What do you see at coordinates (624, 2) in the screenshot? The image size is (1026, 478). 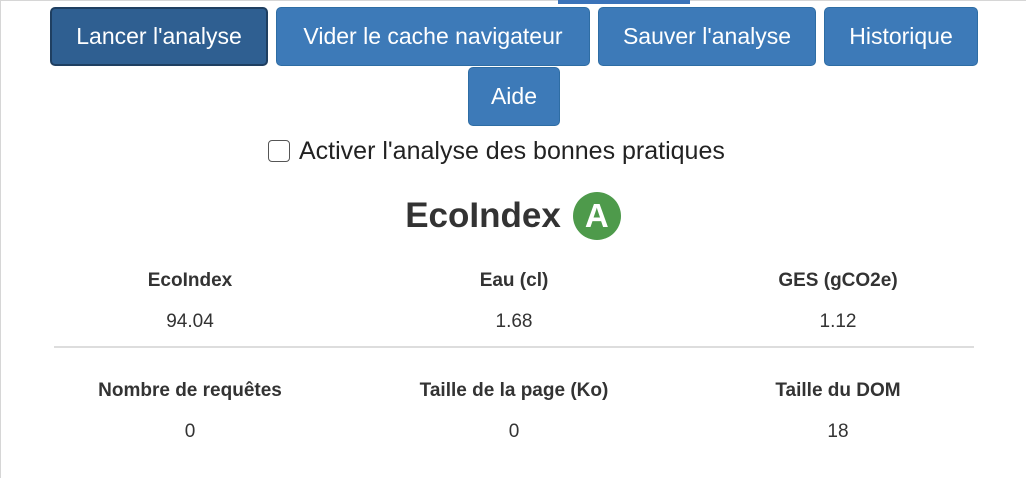 I see `active-tab-indicator` at bounding box center [624, 2].